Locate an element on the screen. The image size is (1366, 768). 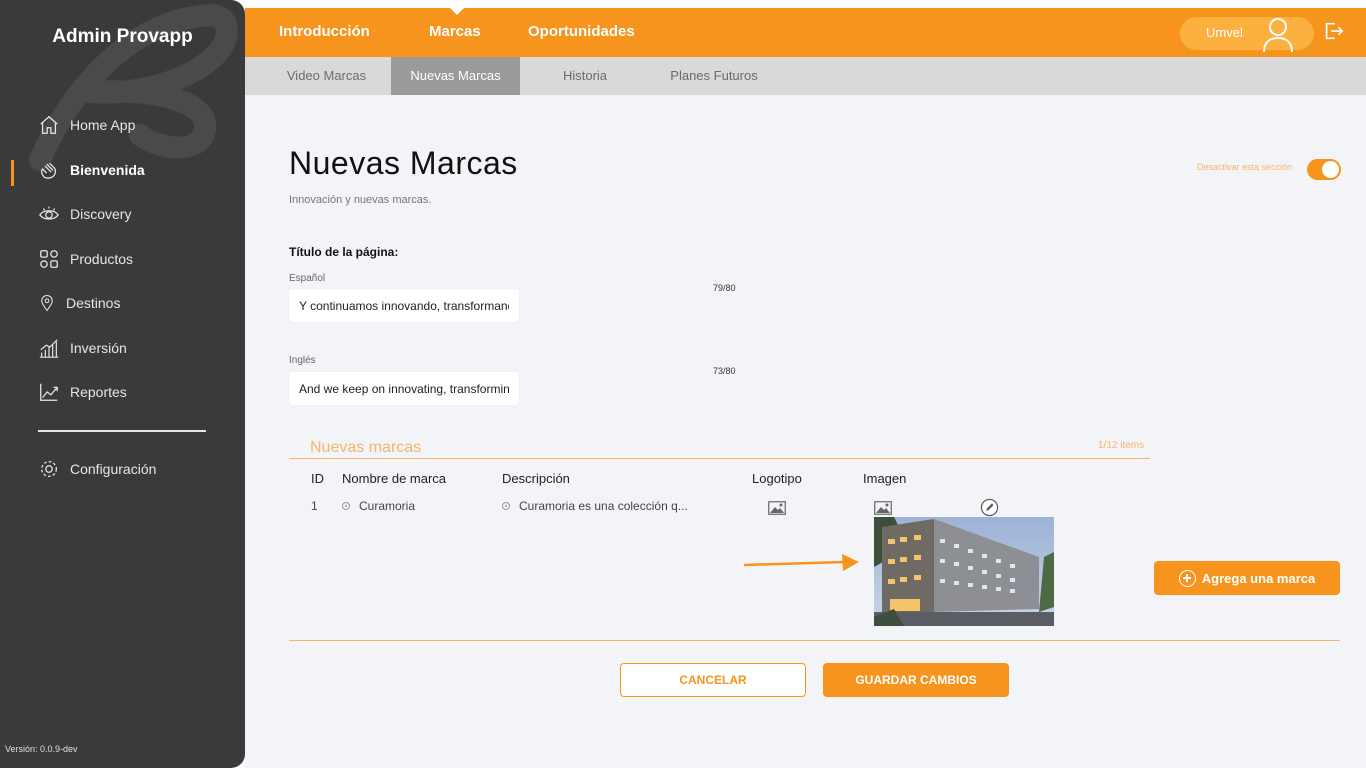
section-label: Título de la página: is located at coordinates (344, 252).